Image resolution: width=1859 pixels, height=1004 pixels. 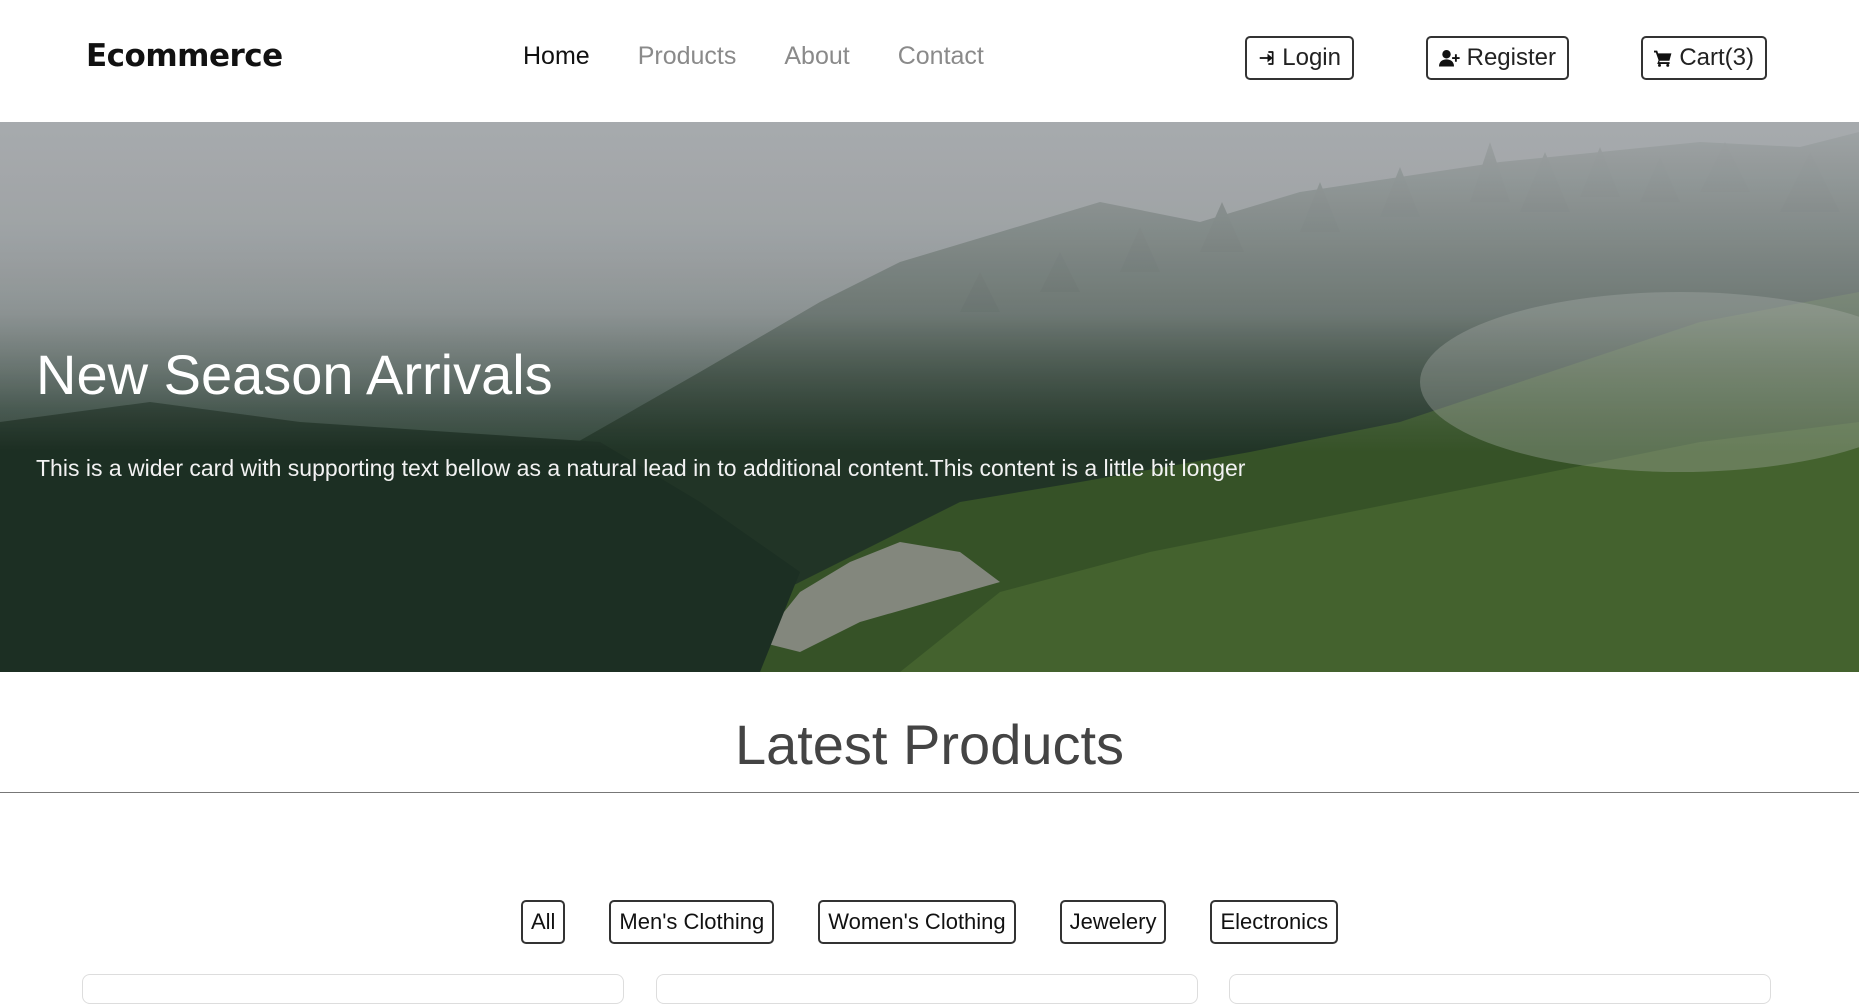 I want to click on user-plus-icon, so click(x=1449, y=58).